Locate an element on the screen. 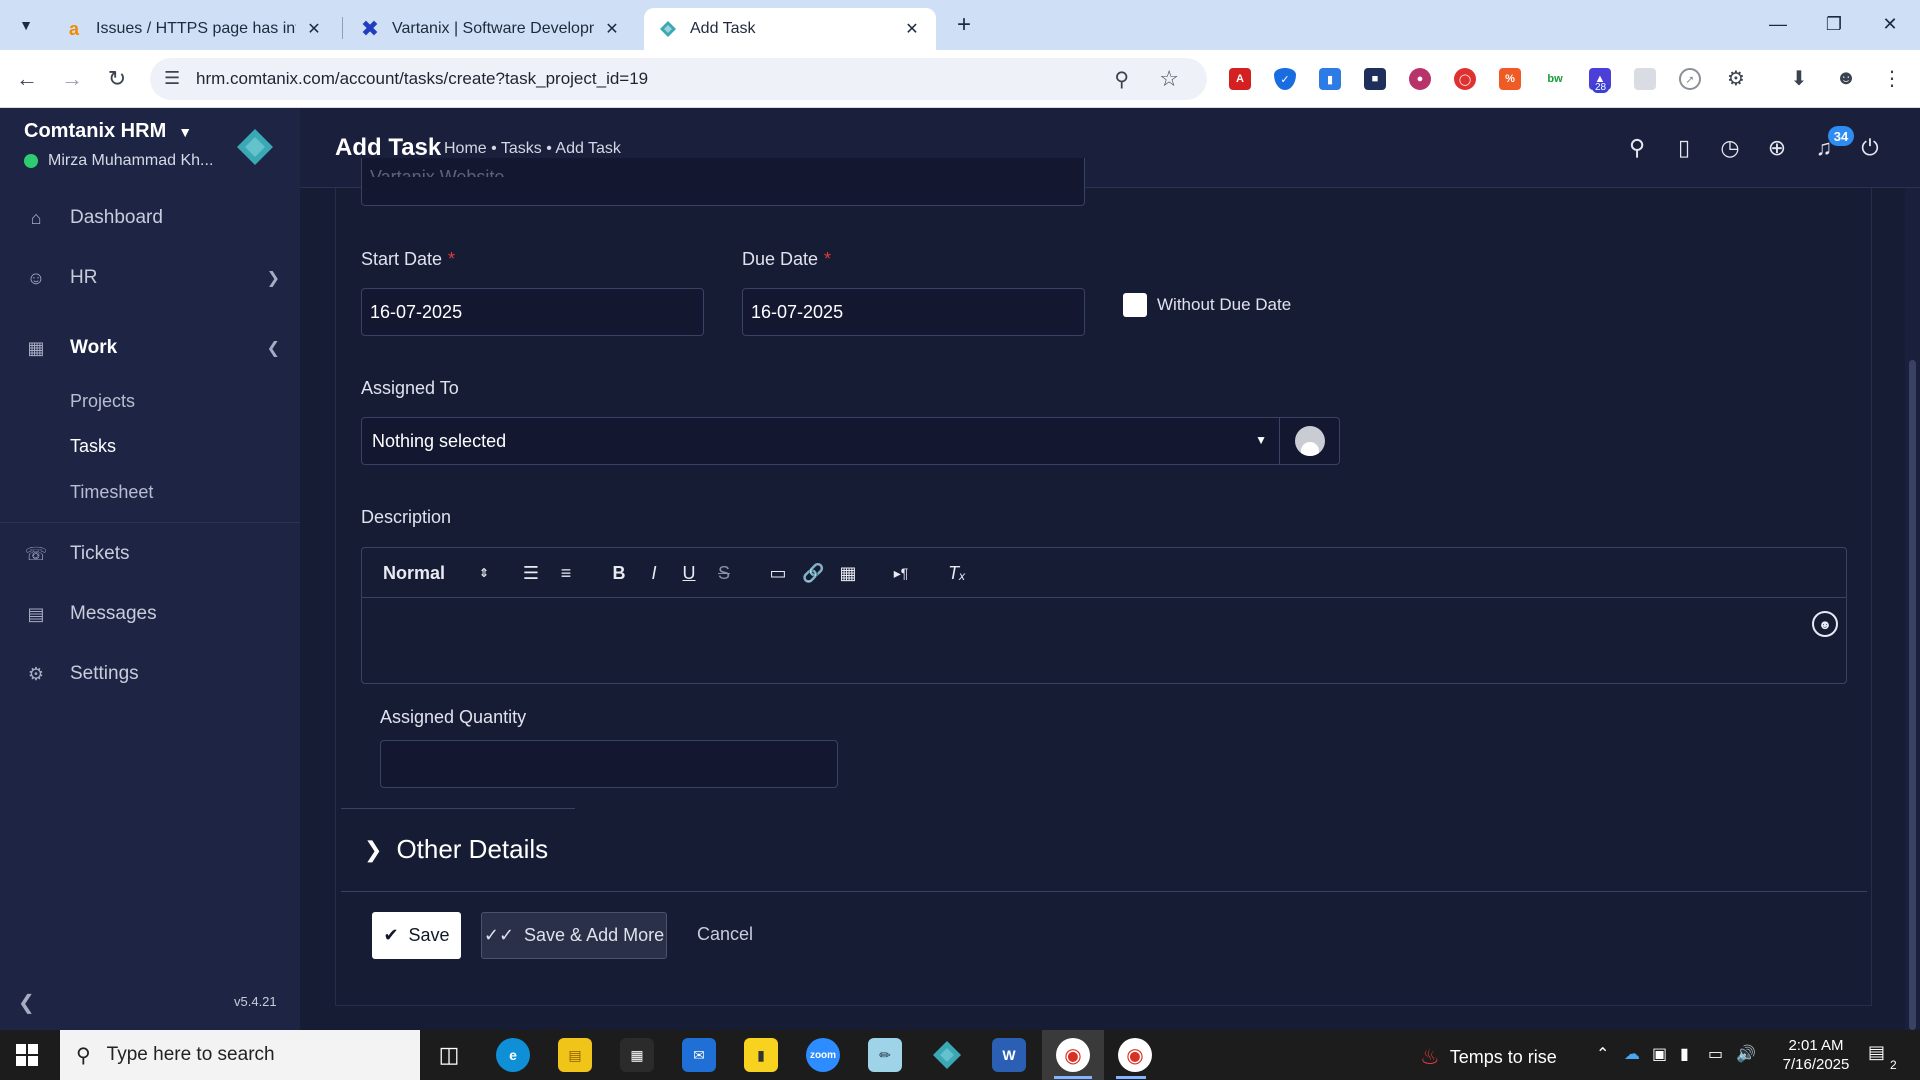 This screenshot has height=1080, width=1920. tab-issues: a Issues / HTTPS page has interne ✕ is located at coordinates (194, 29).